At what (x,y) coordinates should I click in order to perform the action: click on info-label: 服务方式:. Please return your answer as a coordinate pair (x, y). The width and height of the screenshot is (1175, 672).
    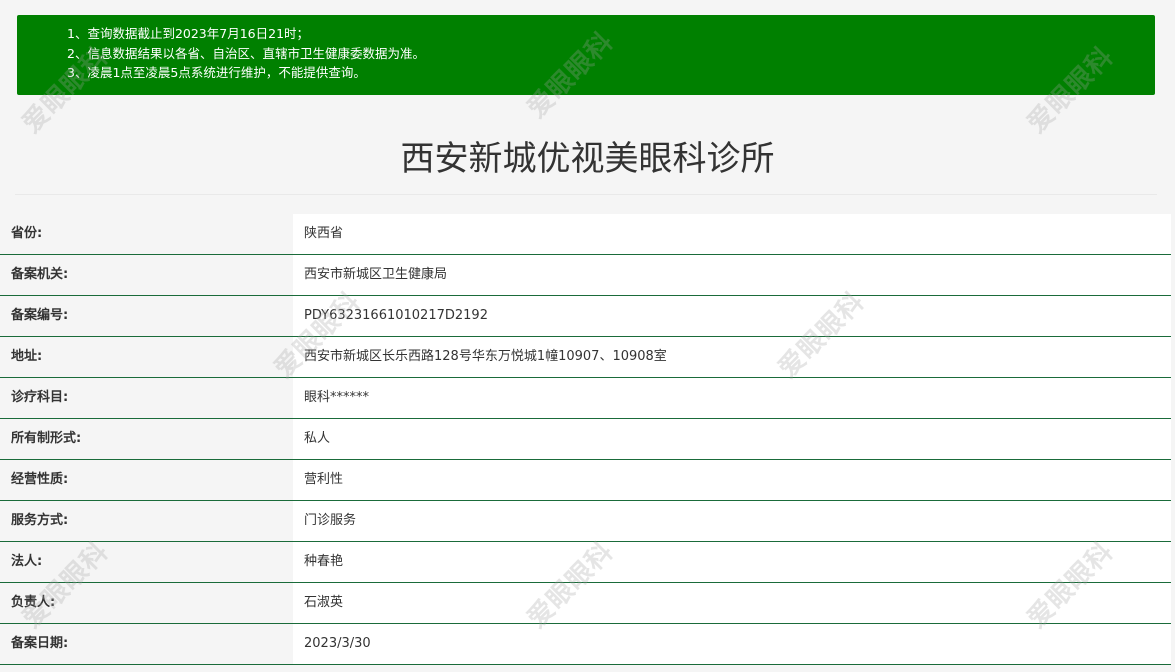
    Looking at the image, I should click on (146, 521).